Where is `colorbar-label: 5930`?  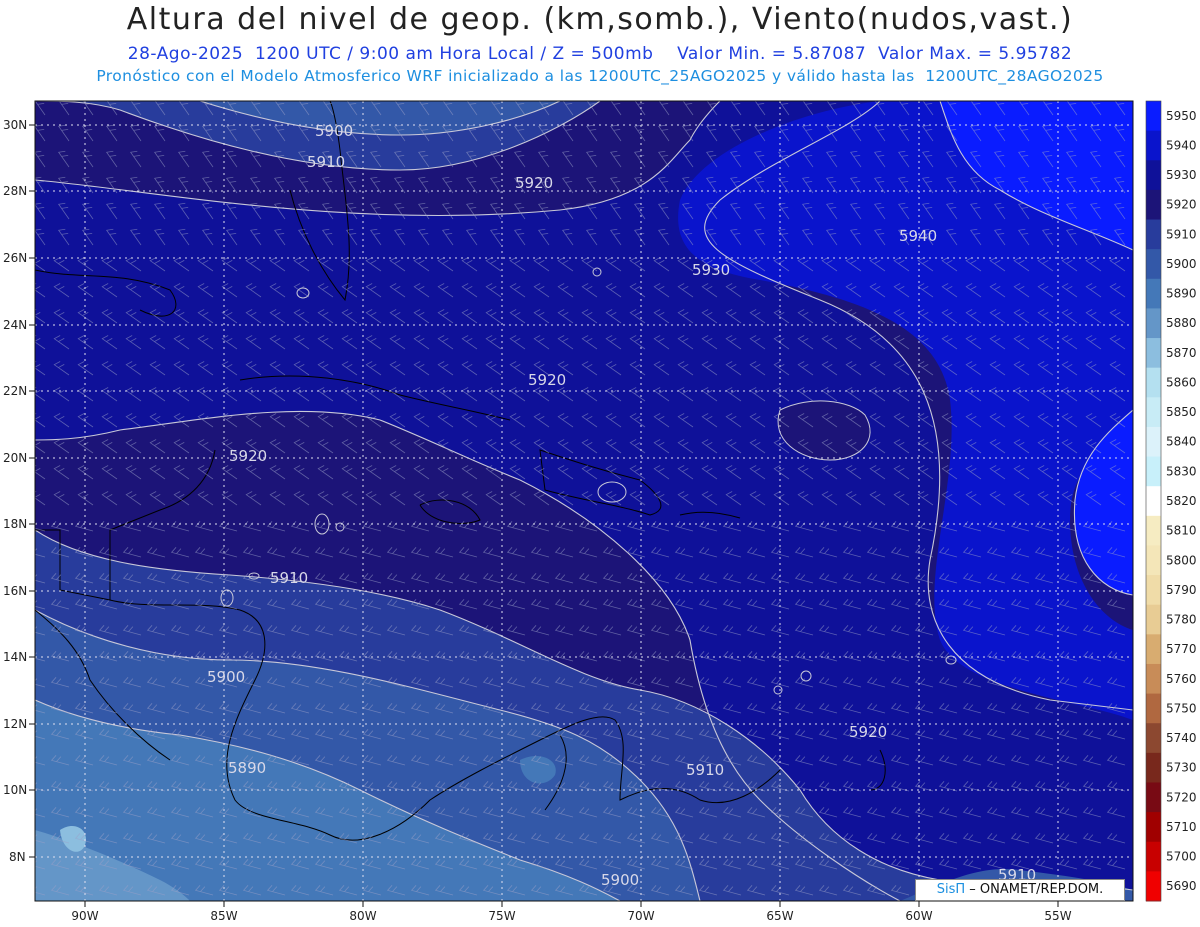 colorbar-label: 5930 is located at coordinates (1181, 175).